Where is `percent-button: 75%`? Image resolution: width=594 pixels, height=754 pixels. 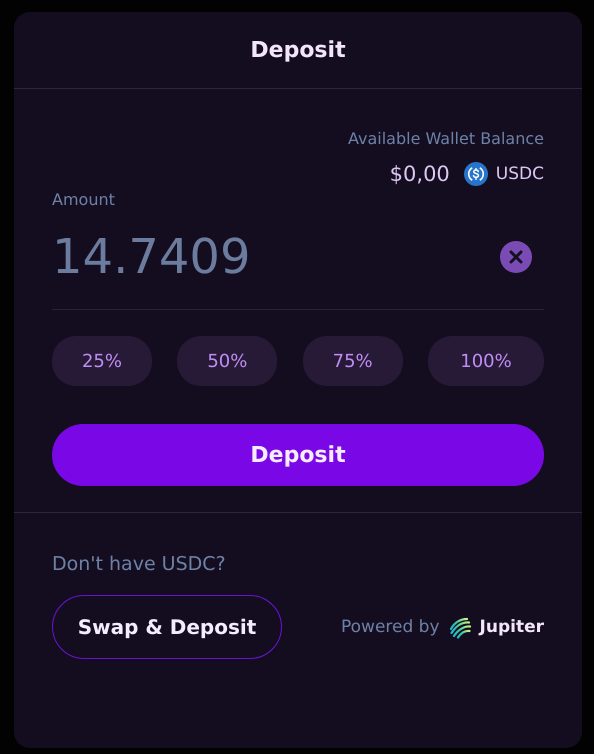
percent-button: 75% is located at coordinates (352, 361).